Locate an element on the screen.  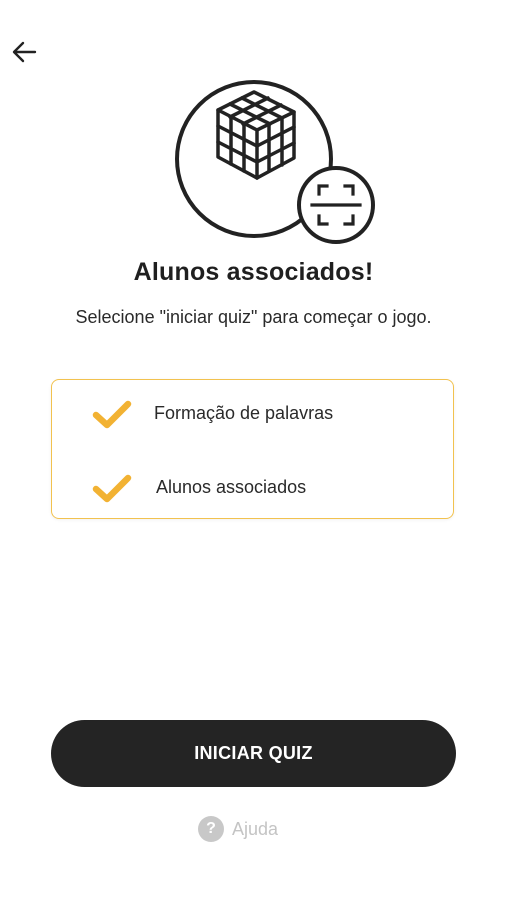
help-link: ? Ajuda is located at coordinates (238, 829).